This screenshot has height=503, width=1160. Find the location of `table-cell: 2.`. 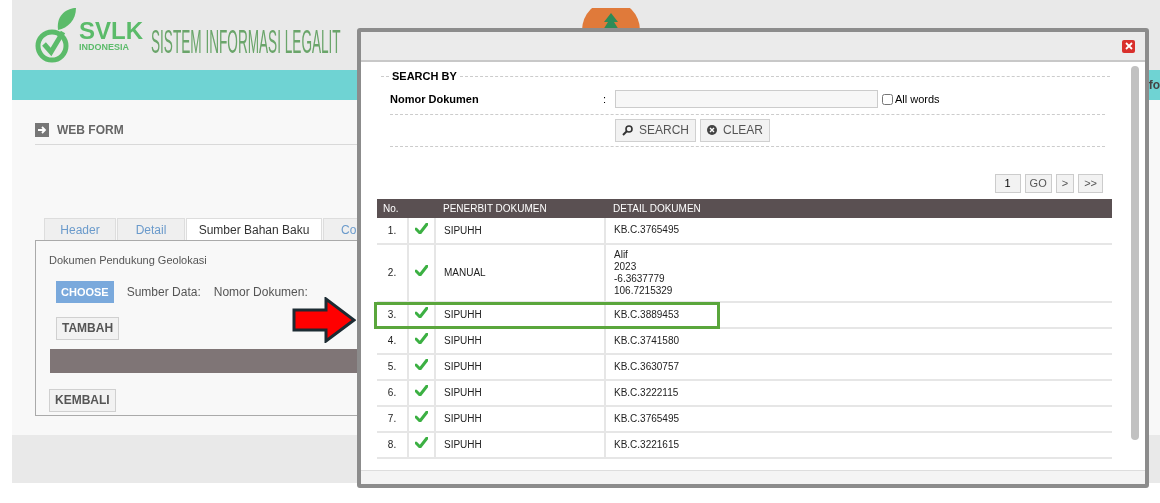

table-cell: 2. is located at coordinates (392, 272).